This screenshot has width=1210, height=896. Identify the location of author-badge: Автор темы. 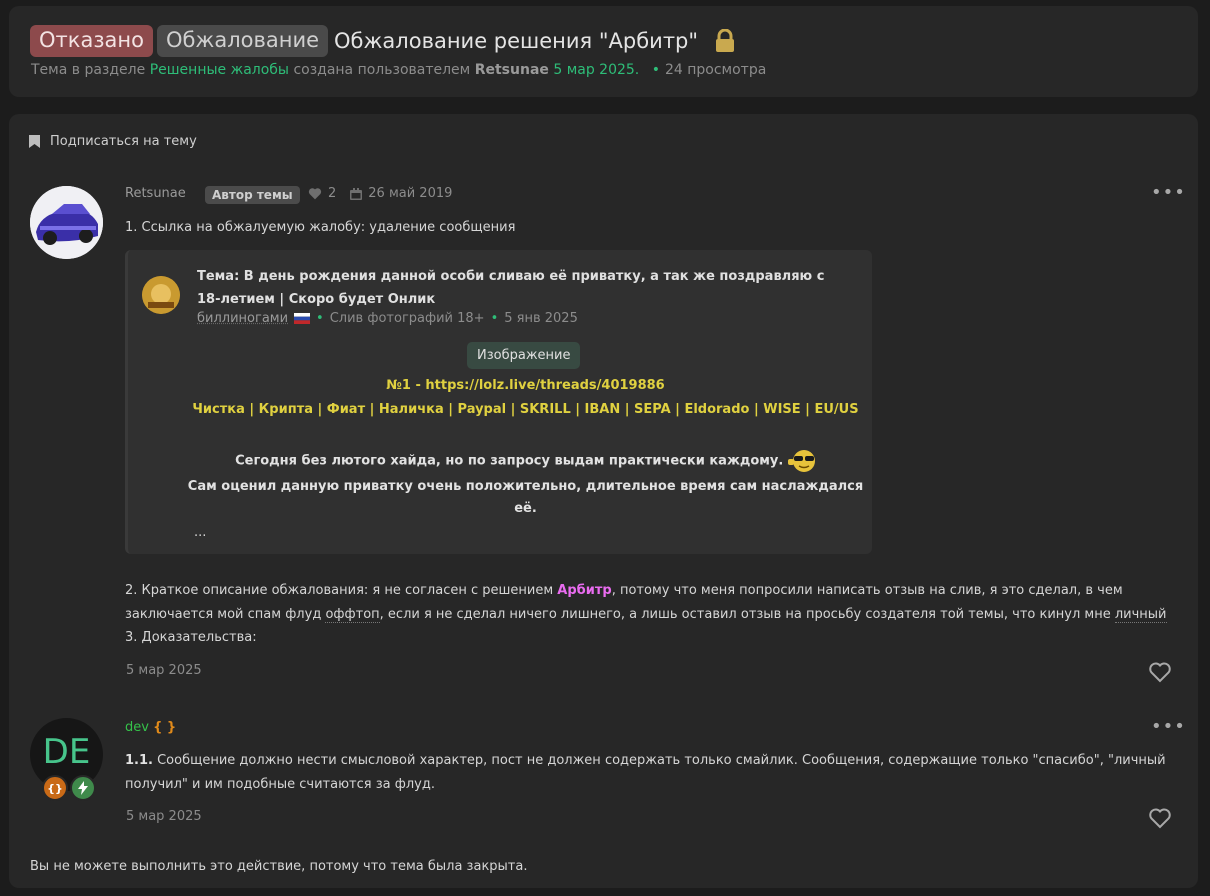
(252, 195).